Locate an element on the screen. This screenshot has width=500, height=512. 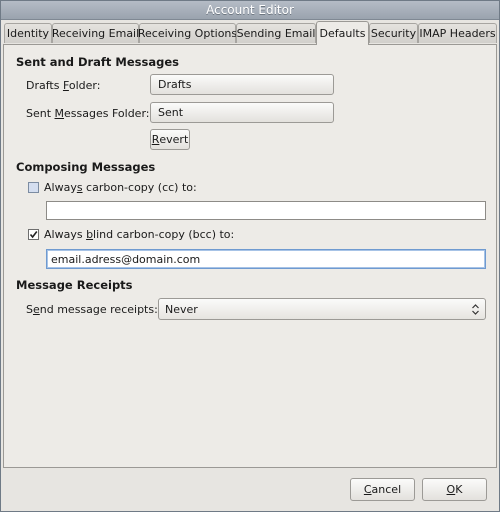
checkmark-icon is located at coordinates (33, 235).